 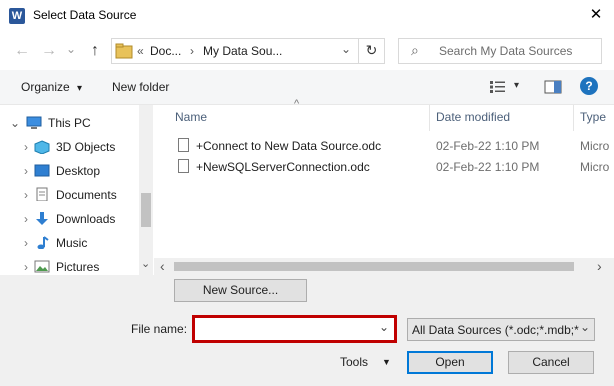 I want to click on refresh-icon: ↻, so click(x=371, y=51).